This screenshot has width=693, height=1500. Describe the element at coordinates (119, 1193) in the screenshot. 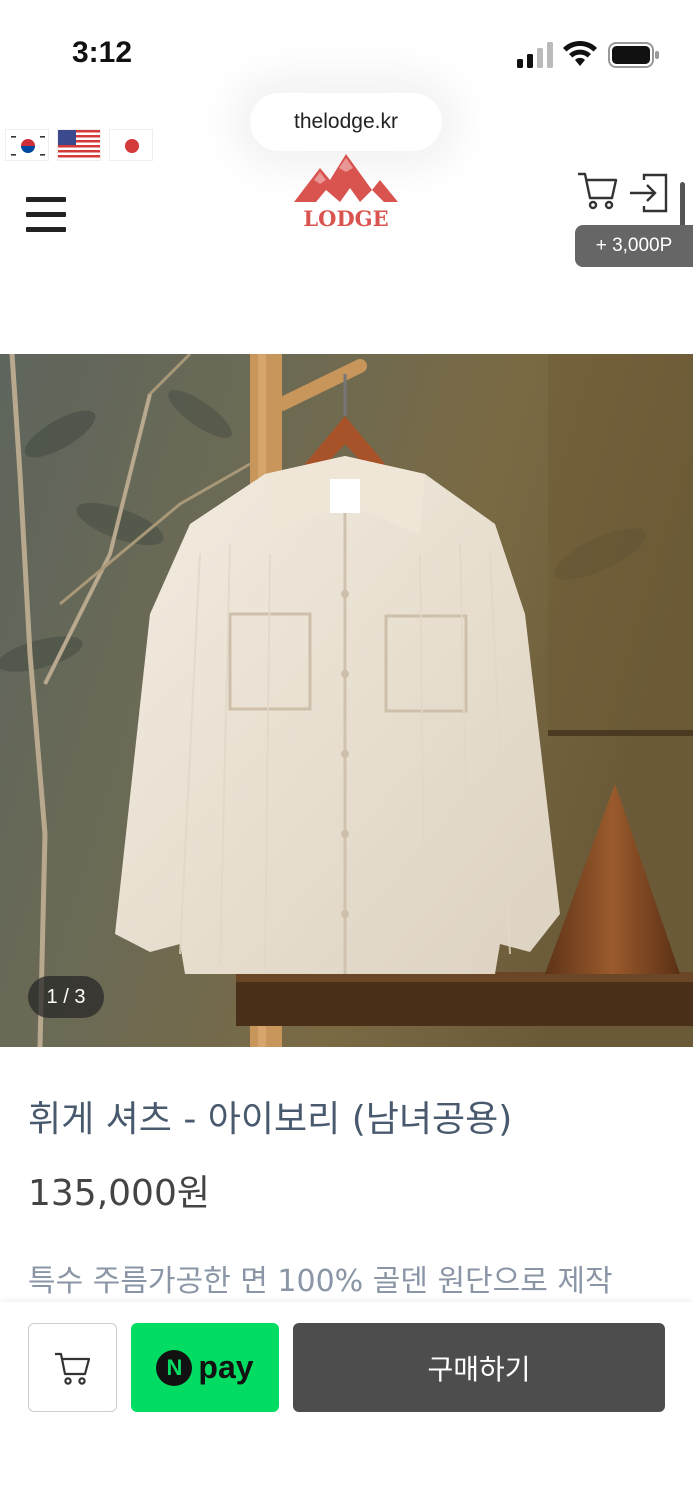

I see `product-price: 135,000원` at that location.